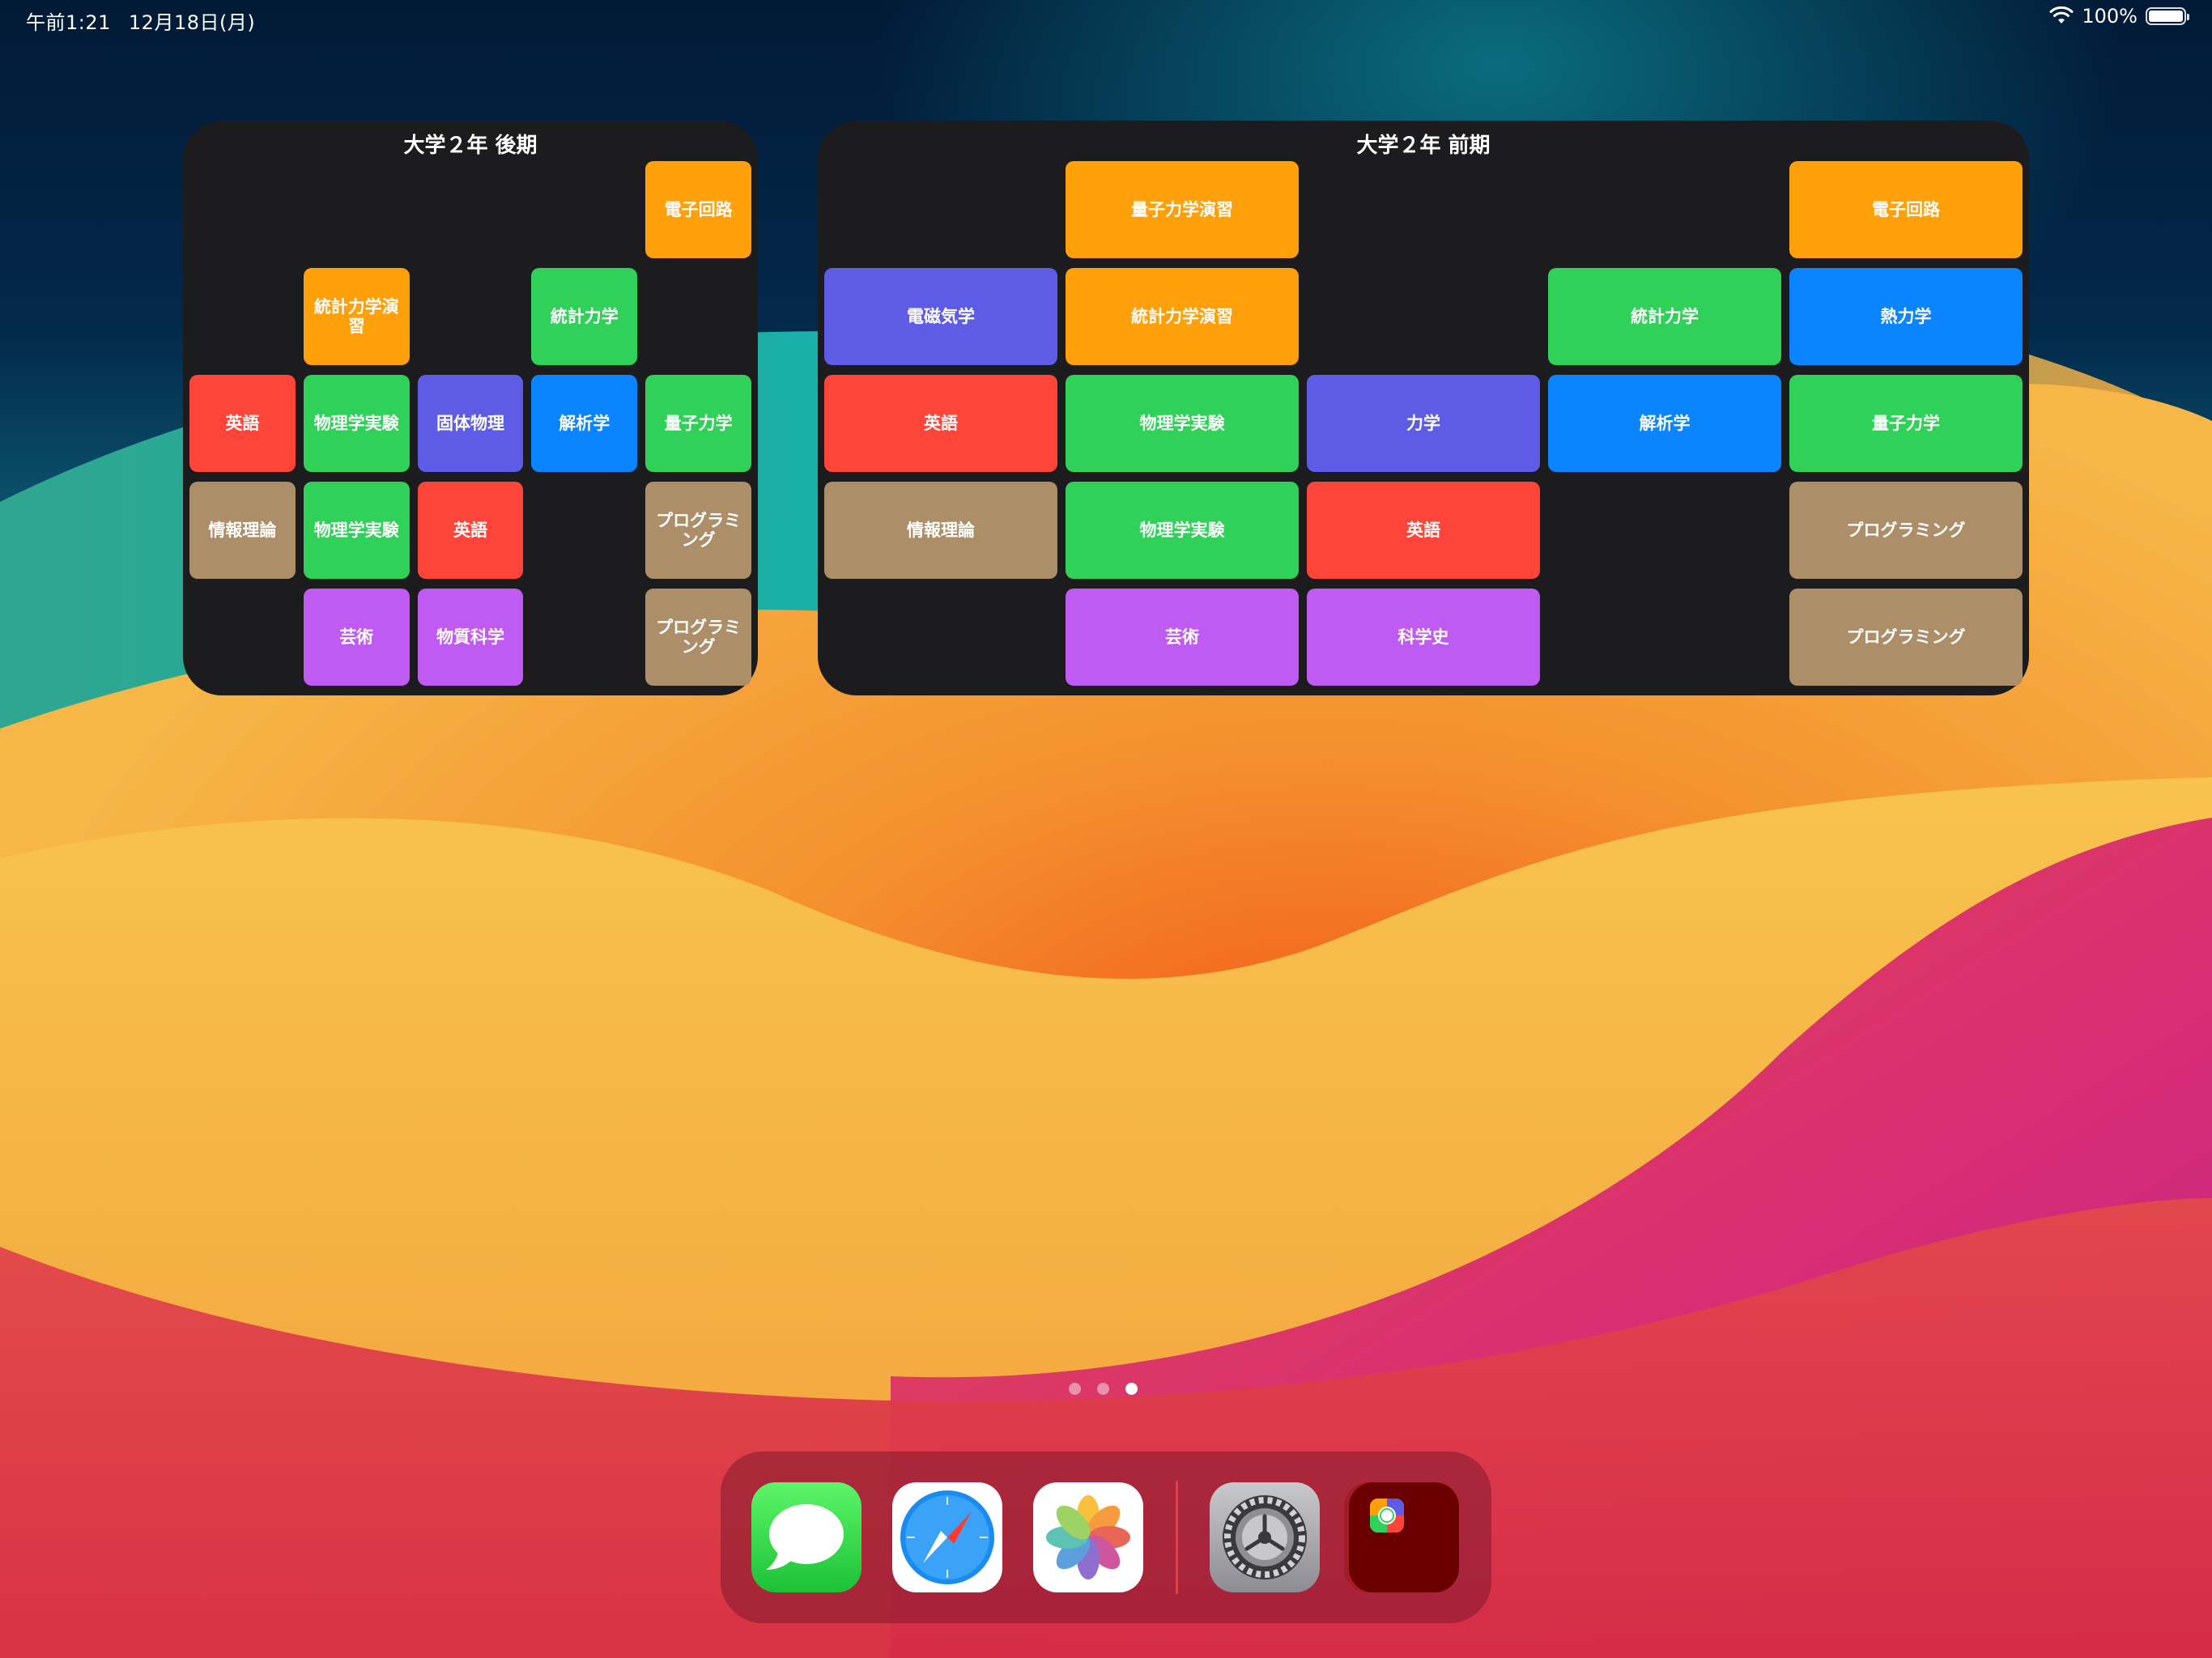 Image resolution: width=2212 pixels, height=1658 pixels. I want to click on wifi-icon, so click(2062, 14).